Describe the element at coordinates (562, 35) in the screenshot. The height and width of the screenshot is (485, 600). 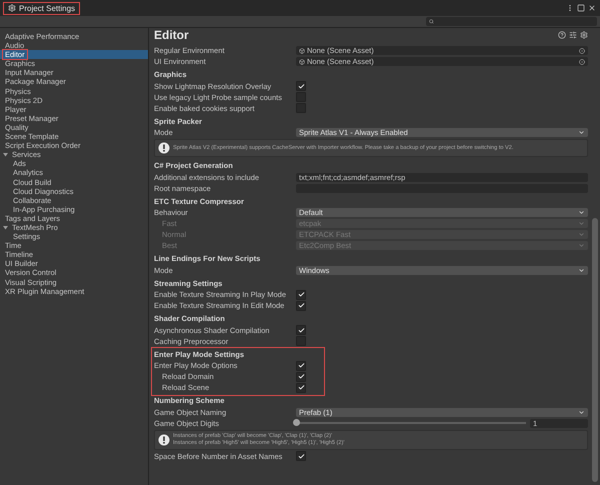
I see `help-icon` at that location.